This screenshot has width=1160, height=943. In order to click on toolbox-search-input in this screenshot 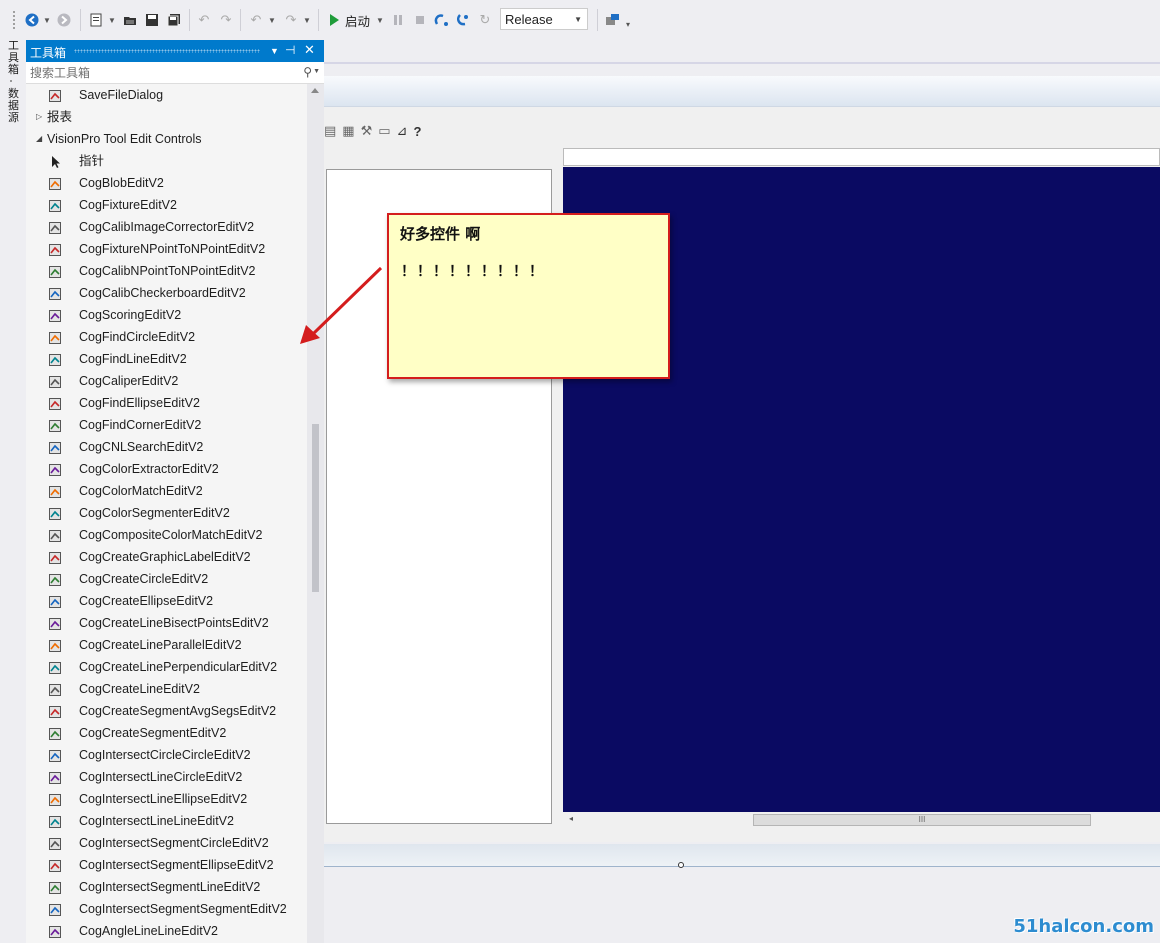, I will do `click(160, 73)`.